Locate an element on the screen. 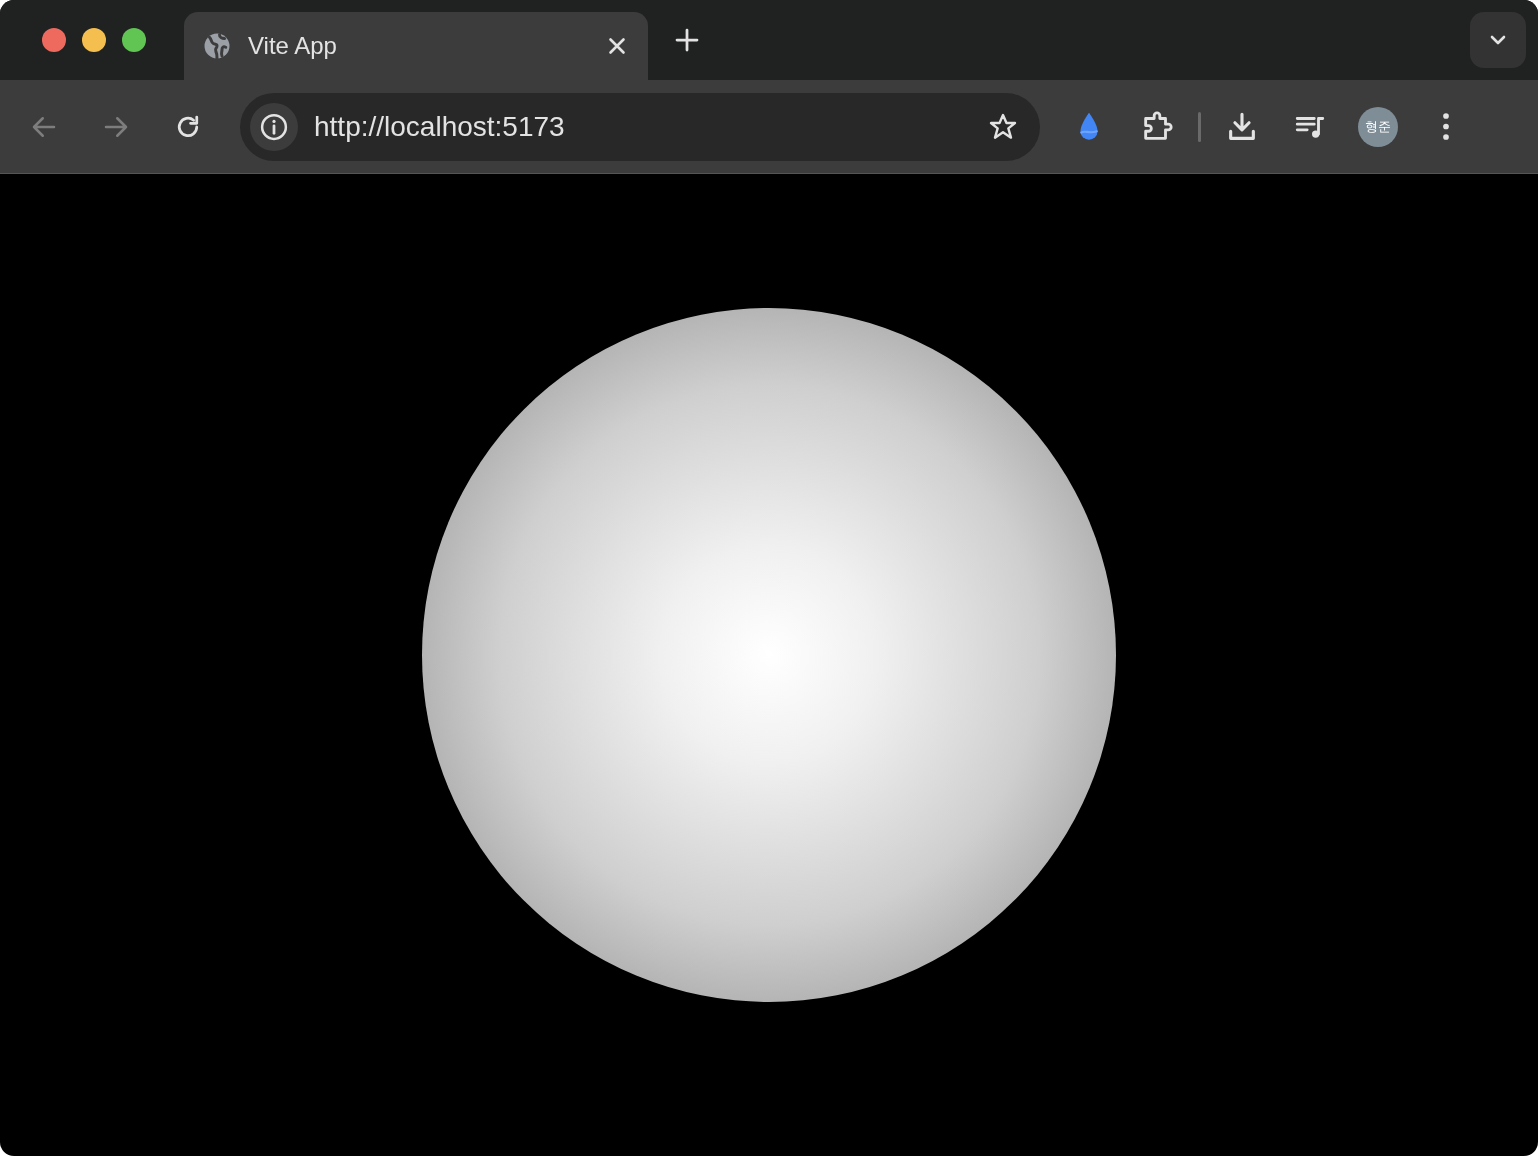 This screenshot has width=1538, height=1156. zoom-window-button is located at coordinates (134, 40).